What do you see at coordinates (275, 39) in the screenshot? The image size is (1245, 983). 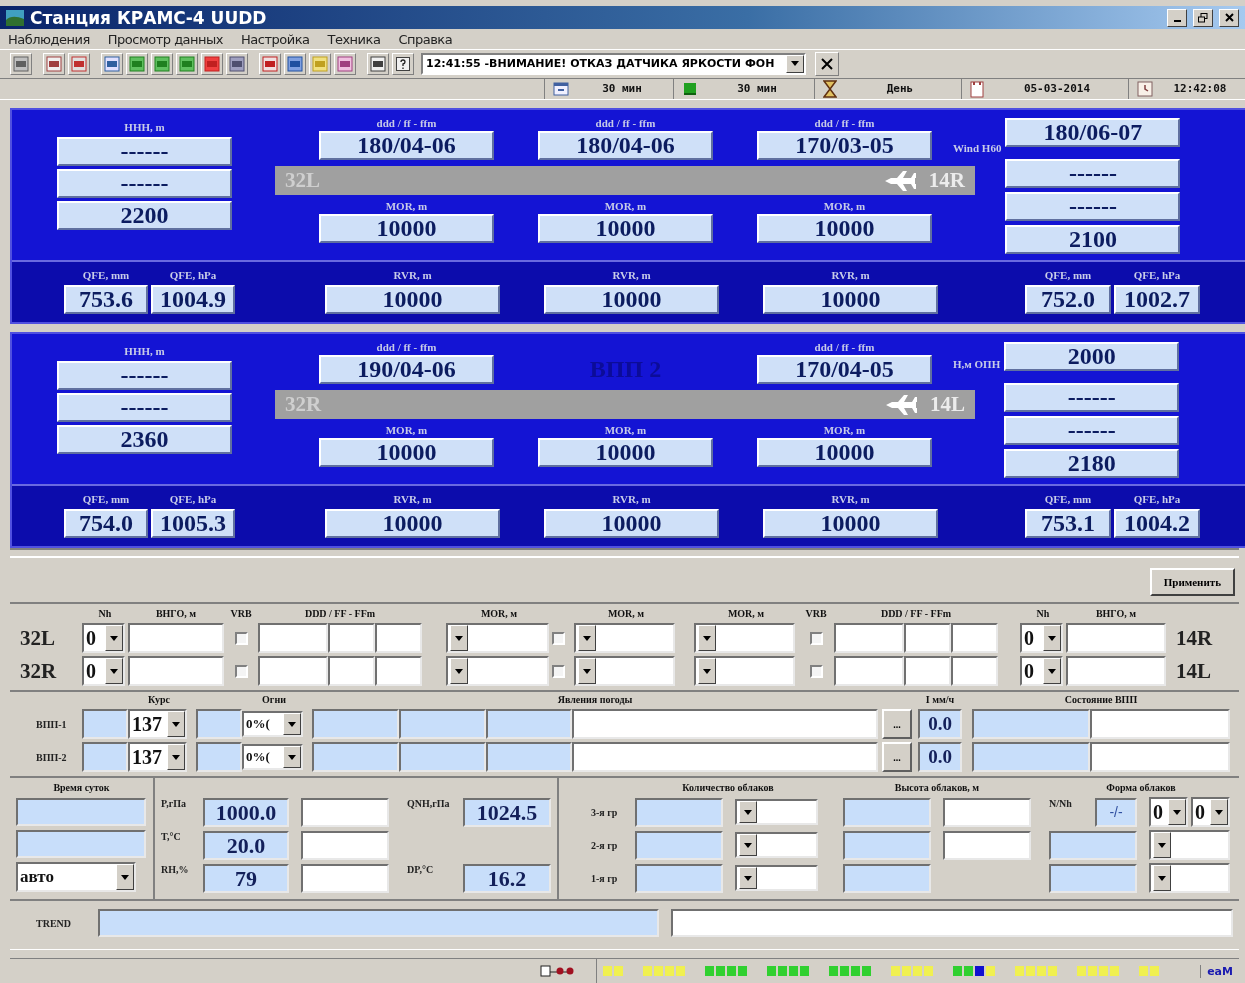 I see `menu-item: Настройка` at bounding box center [275, 39].